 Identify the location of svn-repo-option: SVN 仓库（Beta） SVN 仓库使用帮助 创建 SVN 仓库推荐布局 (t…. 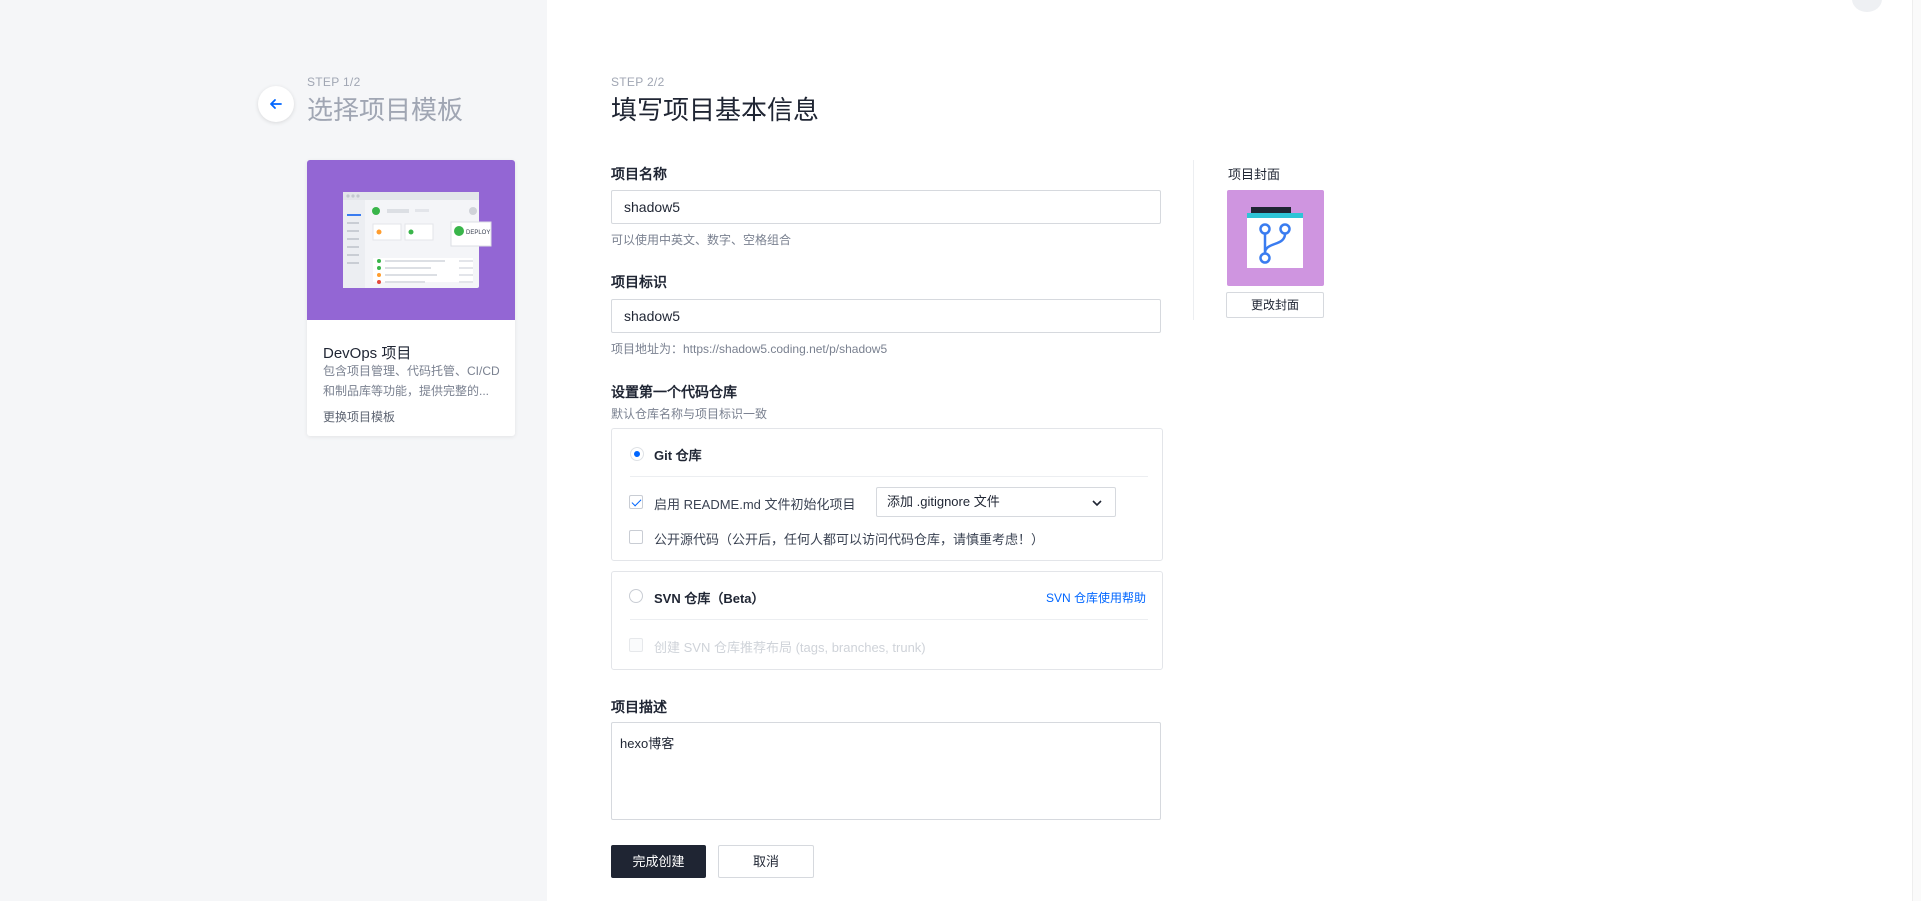
(887, 620).